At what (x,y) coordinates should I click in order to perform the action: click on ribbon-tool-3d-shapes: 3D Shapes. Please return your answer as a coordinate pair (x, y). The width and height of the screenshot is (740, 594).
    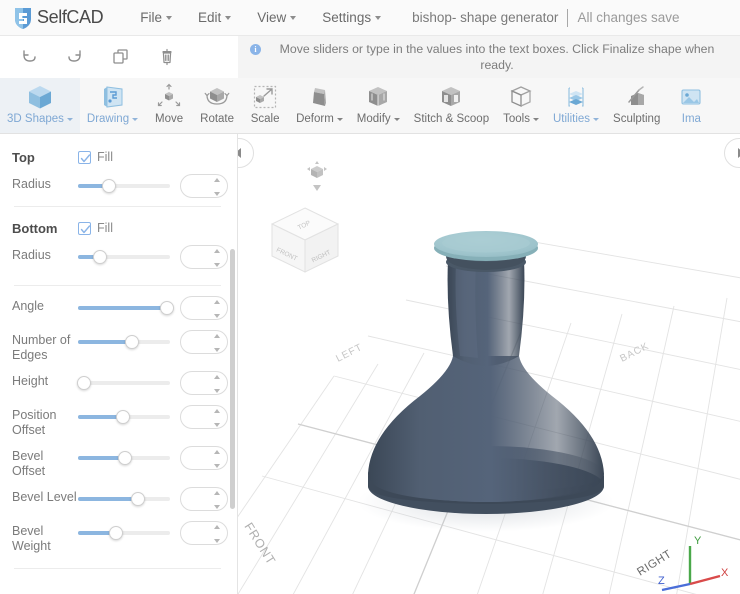
    Looking at the image, I should click on (40, 105).